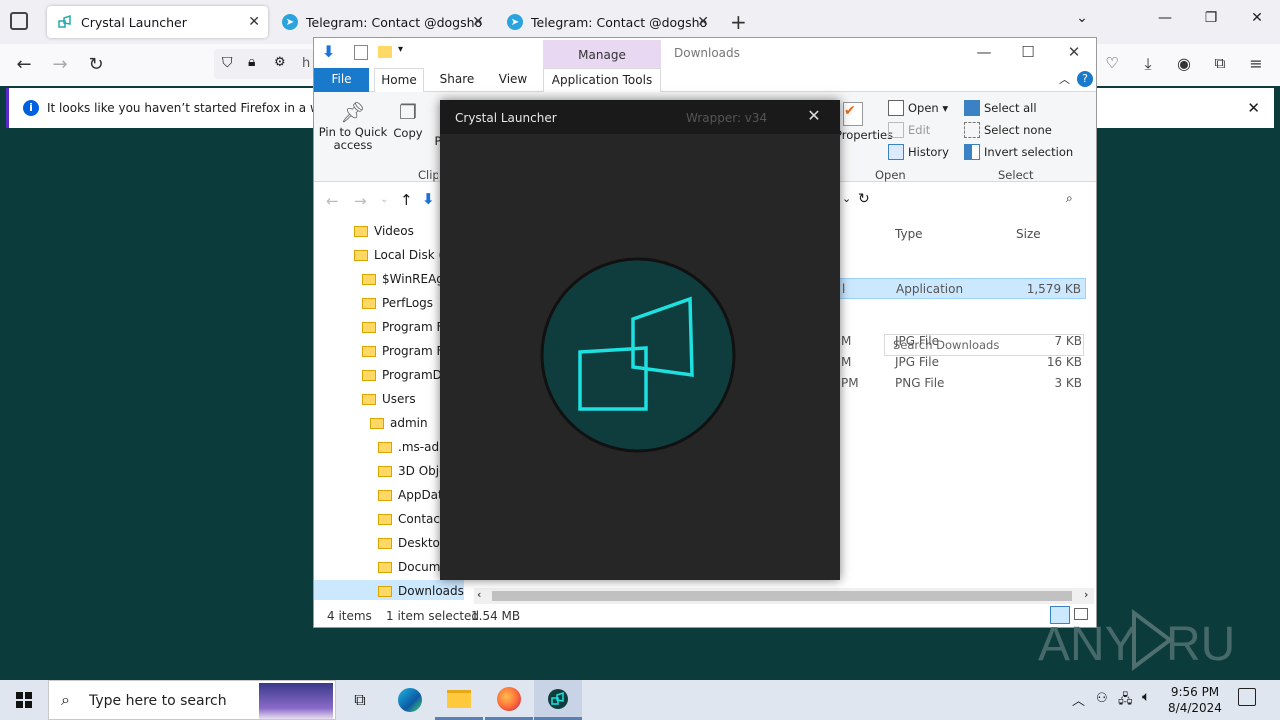 The height and width of the screenshot is (720, 1280). What do you see at coordinates (619, 22) in the screenshot?
I see `tab-label: Telegram: Contact @dogshouse_bot` at bounding box center [619, 22].